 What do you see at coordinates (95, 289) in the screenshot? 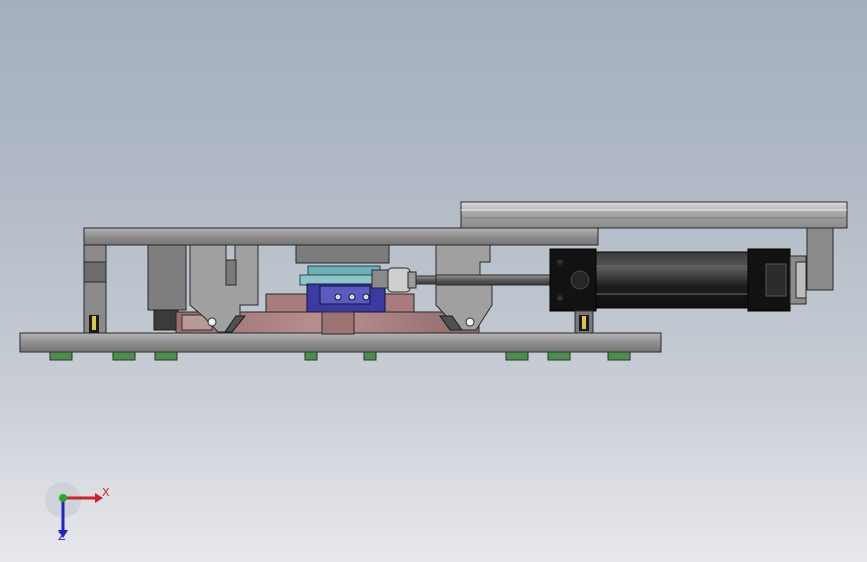
I see `left-support-column` at bounding box center [95, 289].